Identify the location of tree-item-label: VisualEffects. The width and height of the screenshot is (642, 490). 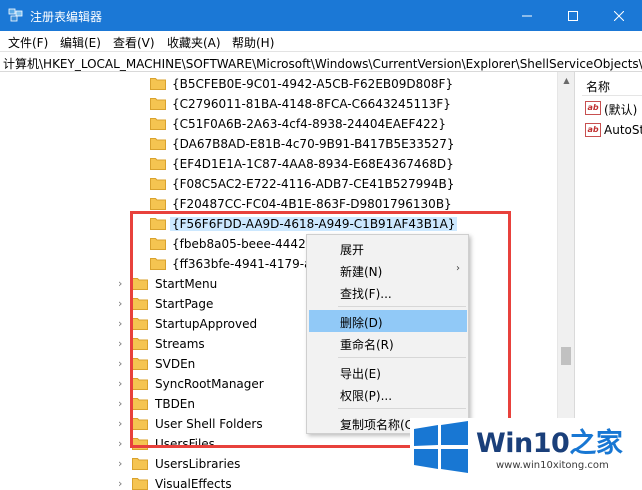
(193, 483).